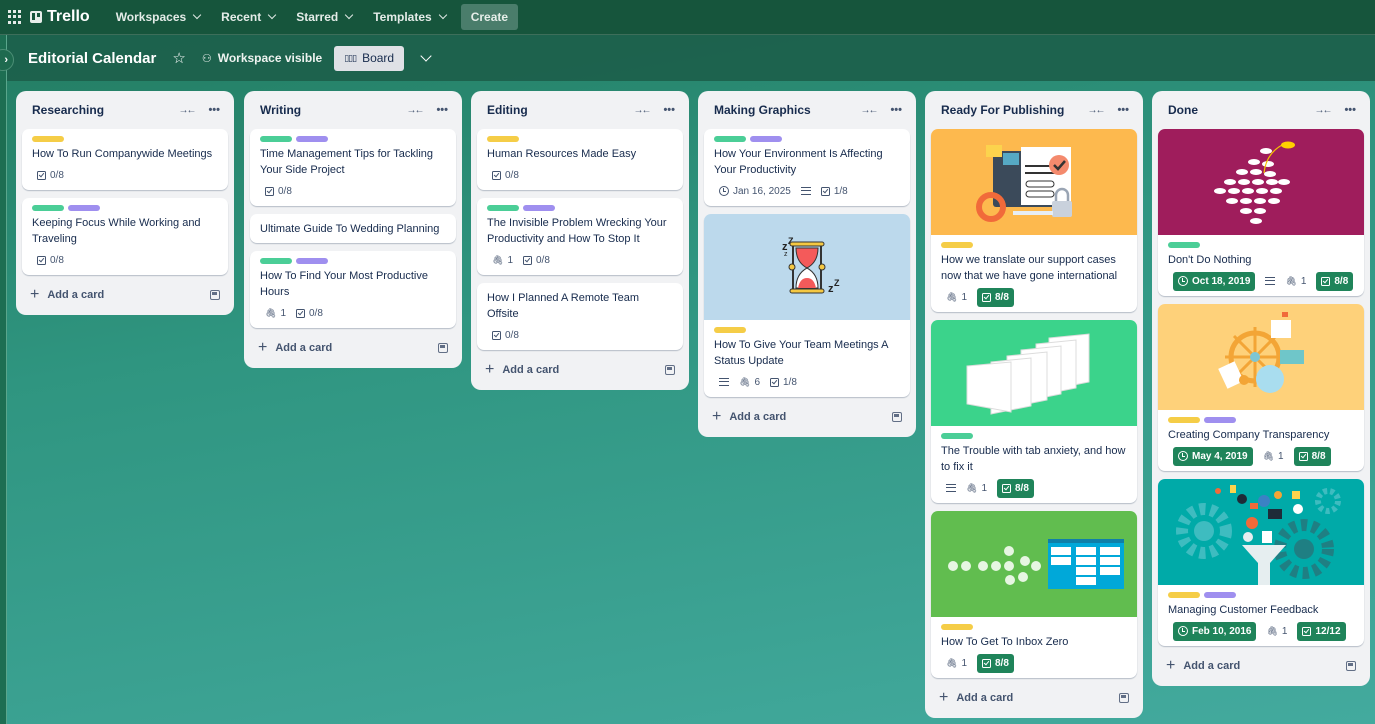 Image resolution: width=1375 pixels, height=724 pixels. What do you see at coordinates (178, 58) in the screenshot?
I see `star-board-icon: ☆` at bounding box center [178, 58].